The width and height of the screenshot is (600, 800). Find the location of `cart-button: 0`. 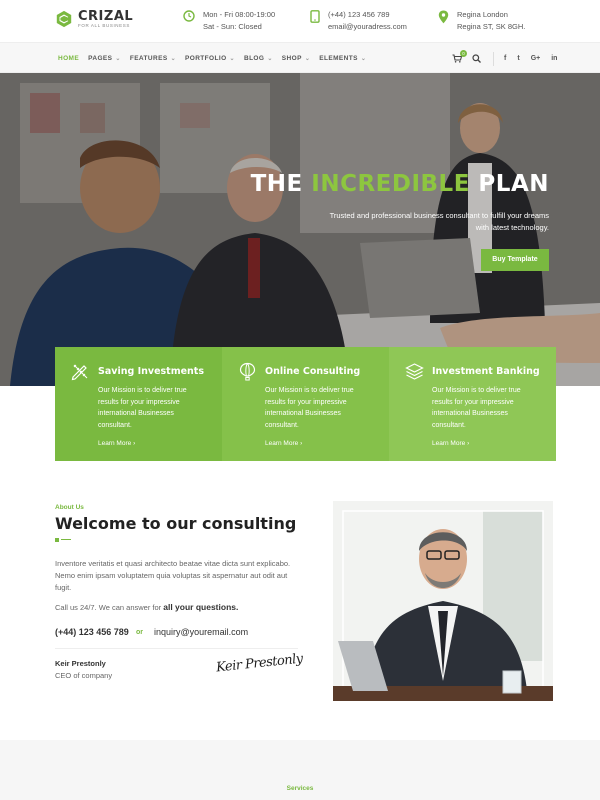

cart-button: 0 is located at coordinates (459, 56).